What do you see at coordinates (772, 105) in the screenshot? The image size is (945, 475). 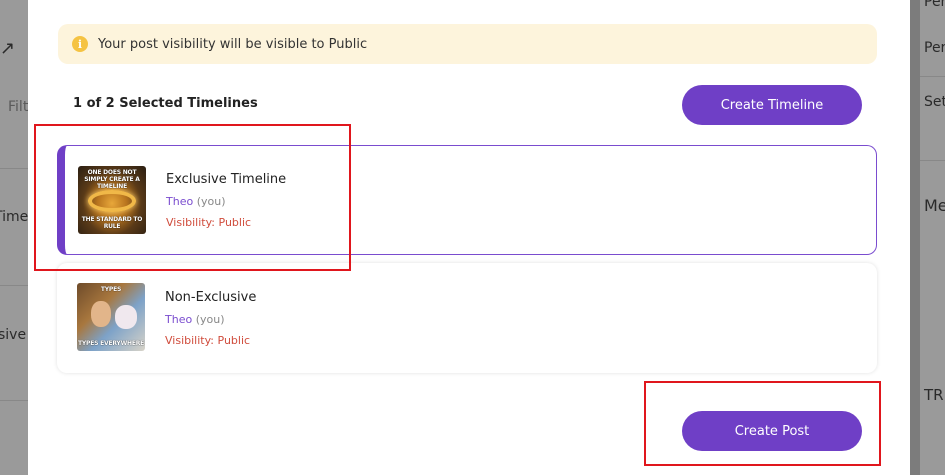 I see `create-timeline-button: Create Timeline` at bounding box center [772, 105].